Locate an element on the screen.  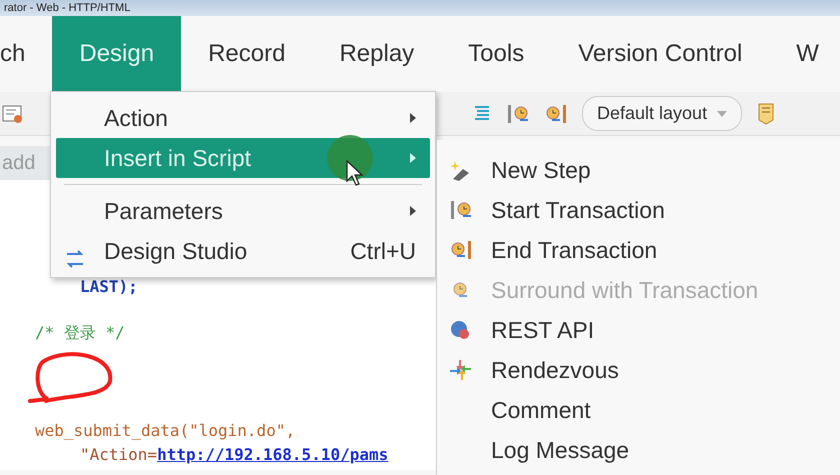
menu-item: Version Control is located at coordinates (660, 54).